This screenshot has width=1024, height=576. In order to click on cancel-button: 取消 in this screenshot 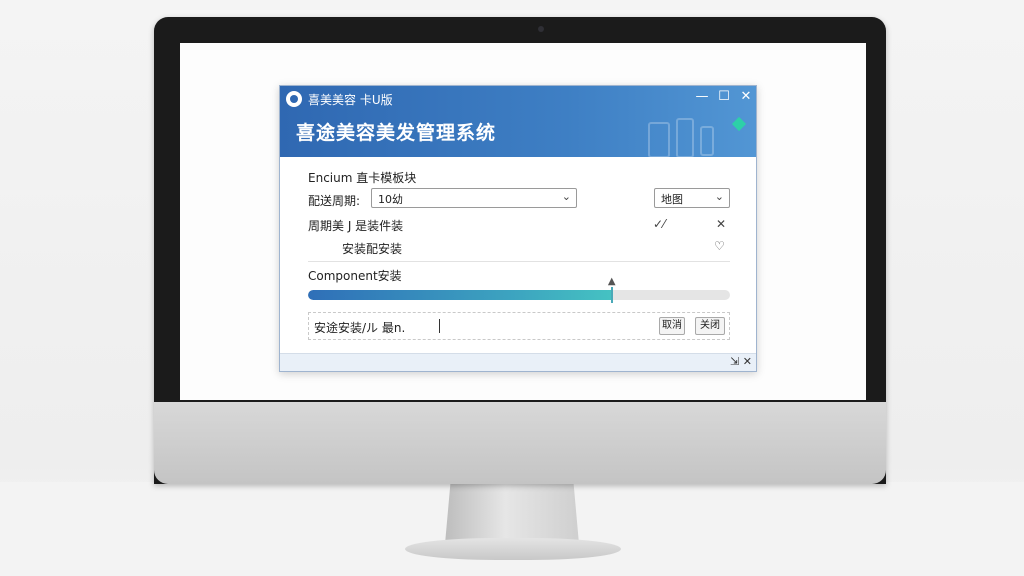, I will do `click(672, 326)`.